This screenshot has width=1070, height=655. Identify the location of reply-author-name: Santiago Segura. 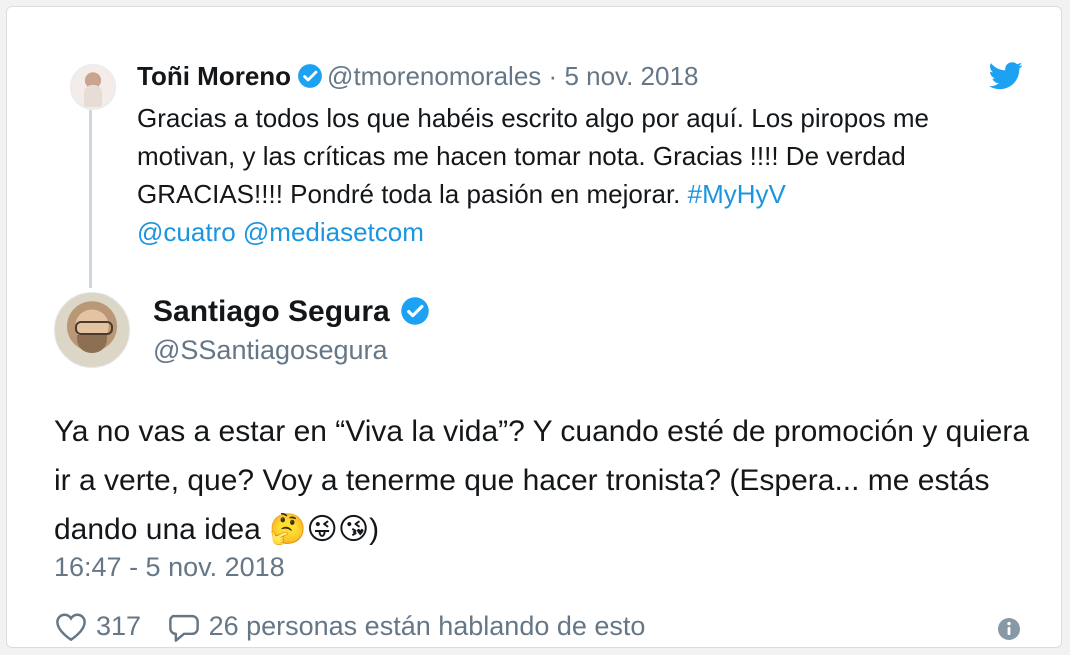
(271, 311).